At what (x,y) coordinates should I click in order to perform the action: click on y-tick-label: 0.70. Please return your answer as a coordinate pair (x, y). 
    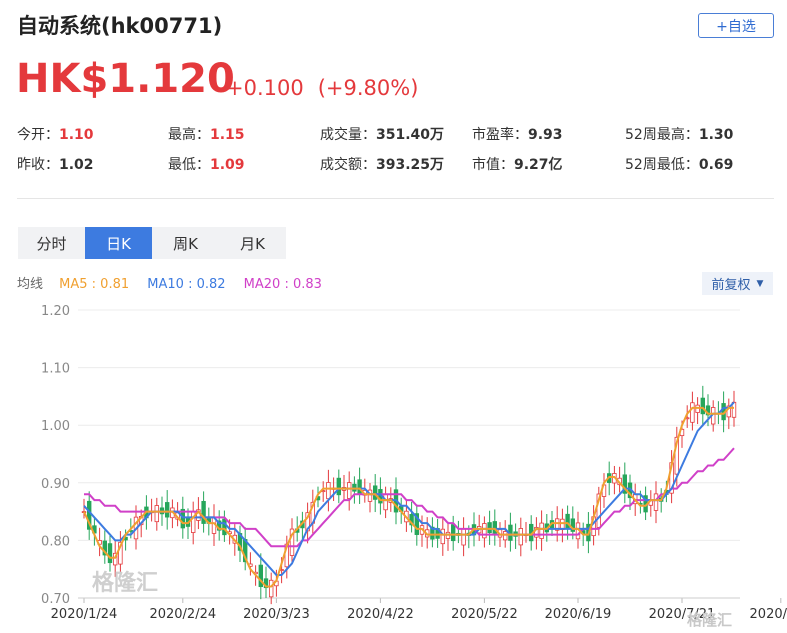
    Looking at the image, I should click on (55, 599).